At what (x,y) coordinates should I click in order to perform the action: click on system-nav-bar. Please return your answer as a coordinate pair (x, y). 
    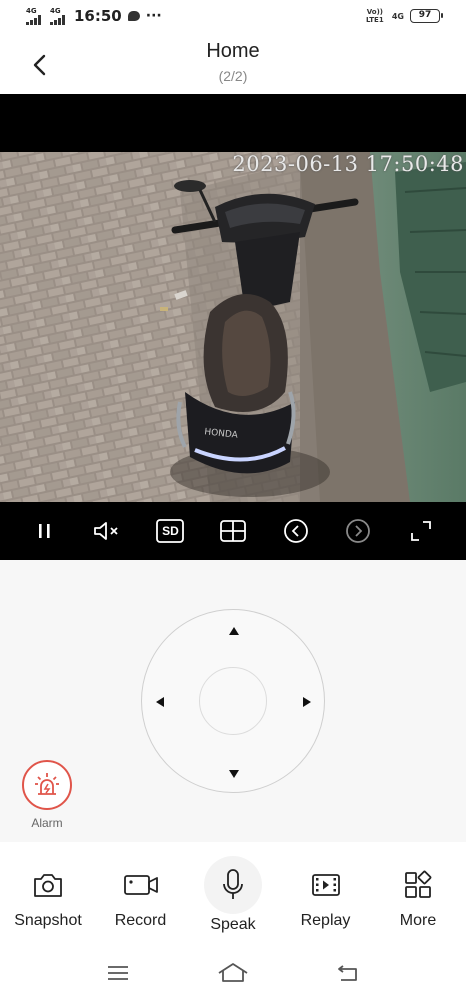
    Looking at the image, I should click on (233, 973).